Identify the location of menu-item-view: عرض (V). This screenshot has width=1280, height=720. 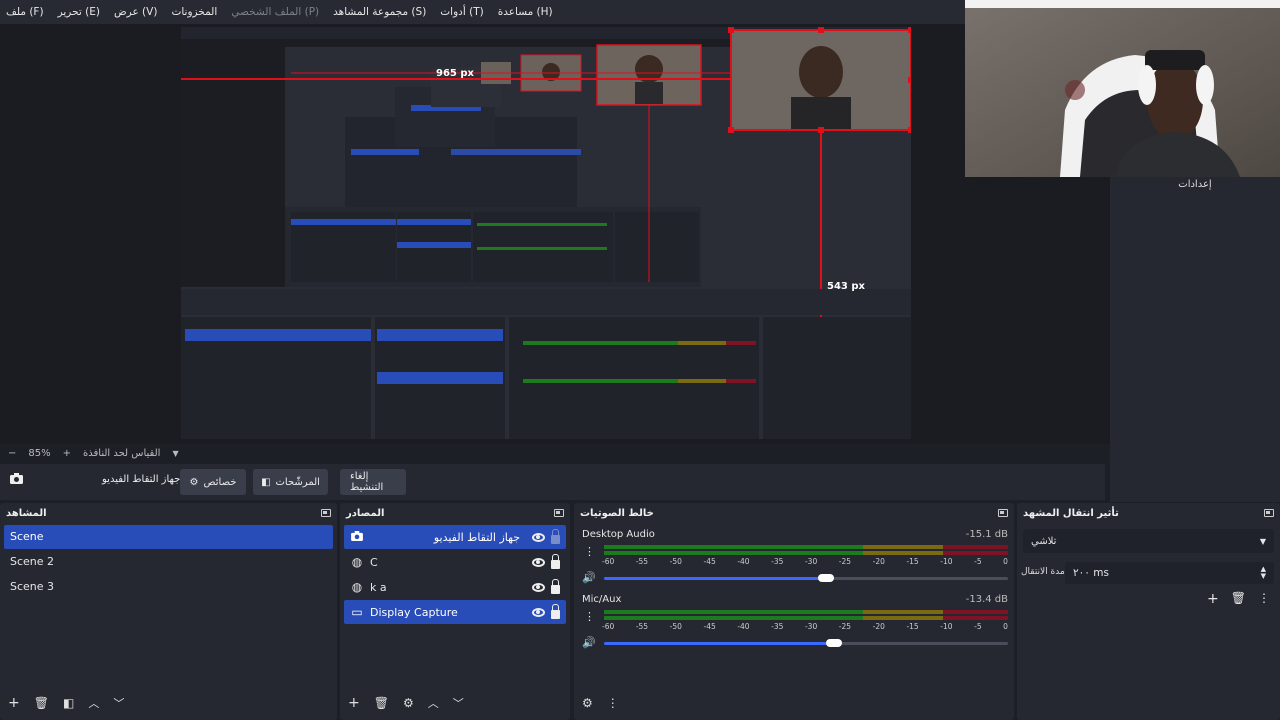
(135, 12).